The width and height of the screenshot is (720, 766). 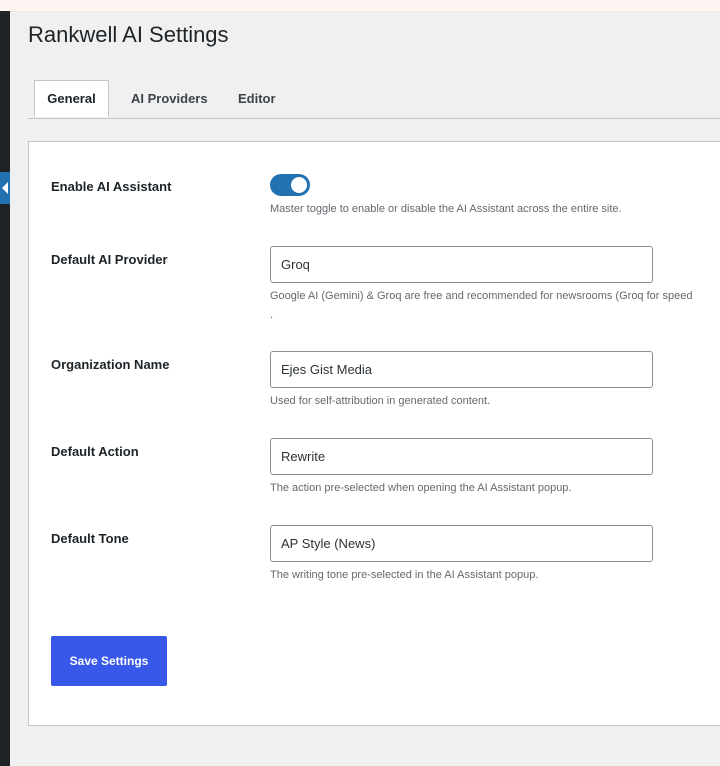 What do you see at coordinates (257, 98) in the screenshot?
I see `tab-editor: Editor` at bounding box center [257, 98].